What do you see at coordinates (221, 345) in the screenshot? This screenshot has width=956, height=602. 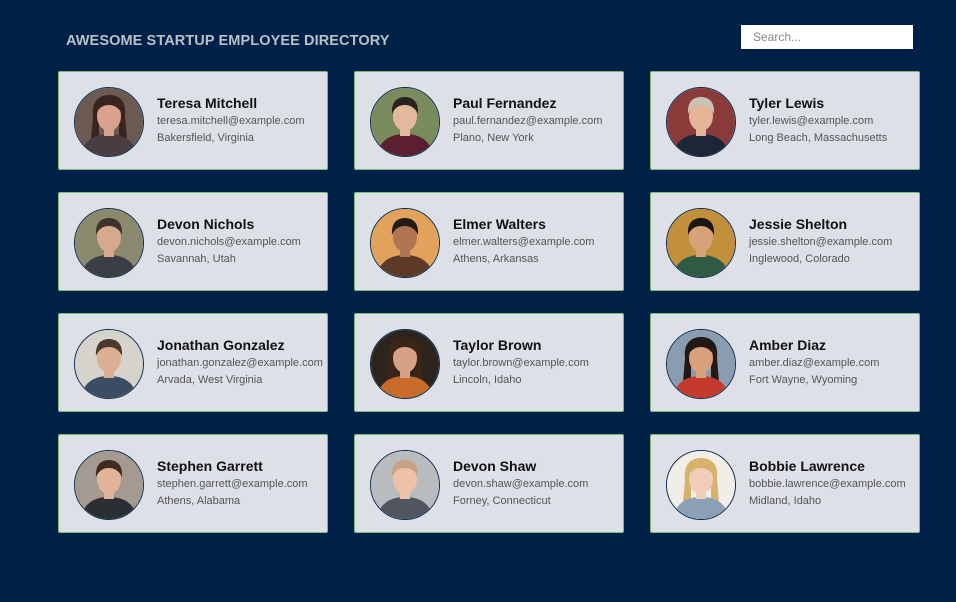 I see `employee-name: Jonathan Gonzalez` at bounding box center [221, 345].